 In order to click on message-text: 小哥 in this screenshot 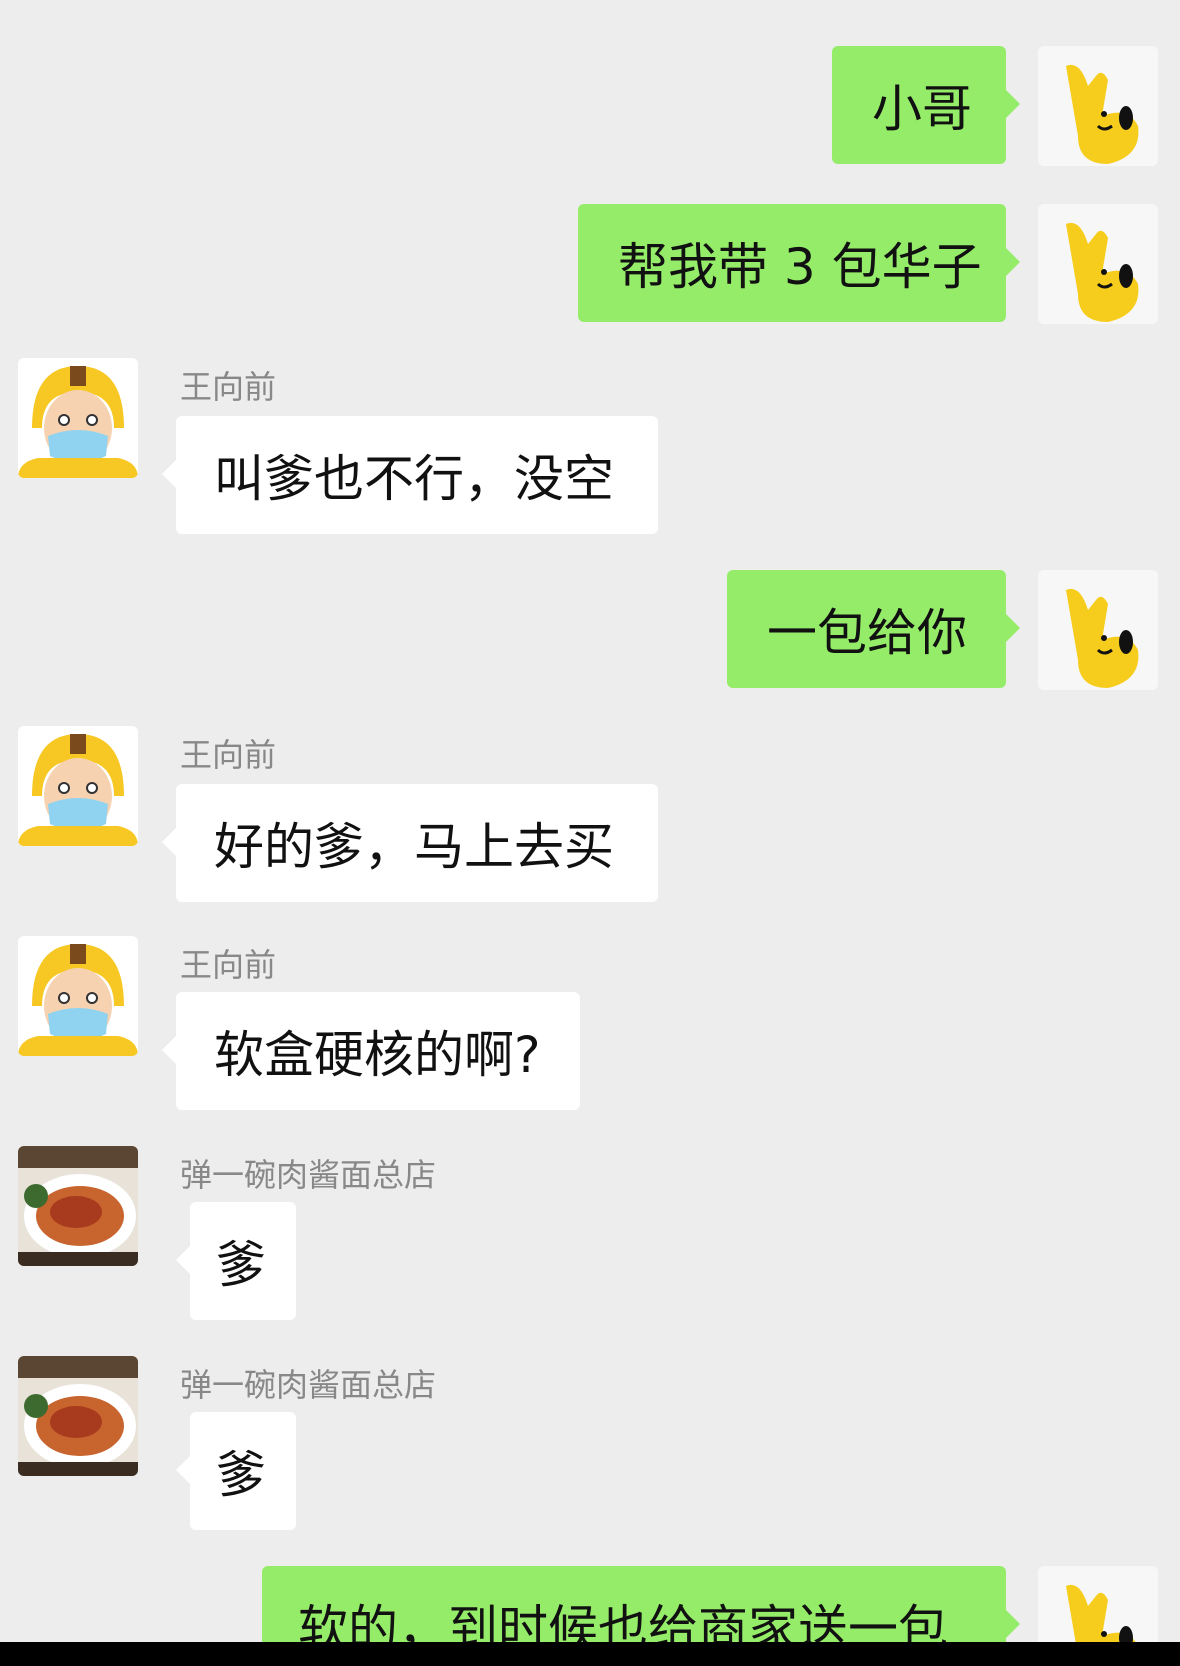, I will do `click(922, 109)`.